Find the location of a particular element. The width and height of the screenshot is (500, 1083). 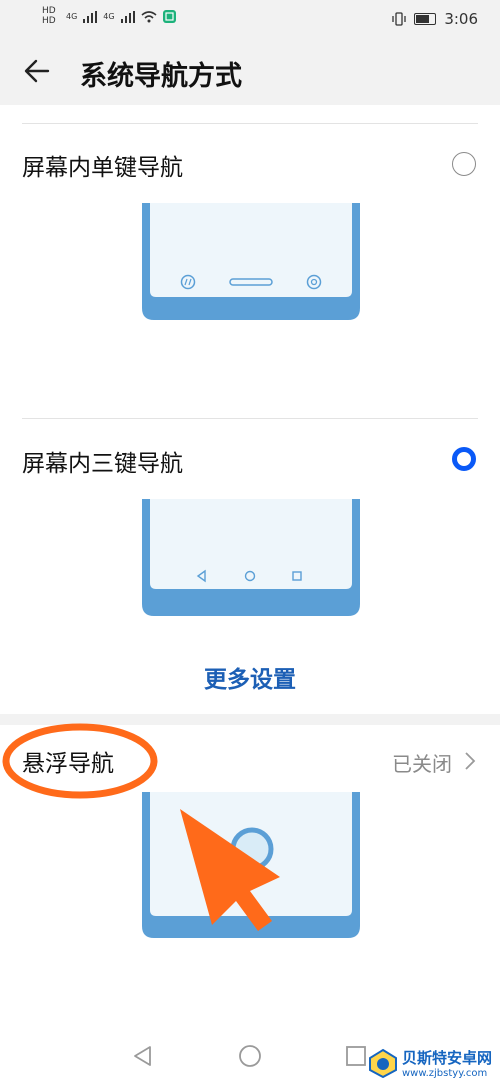

status-bar: HD HD 4G 4G 3:06 is located at coordinates (250, 20).